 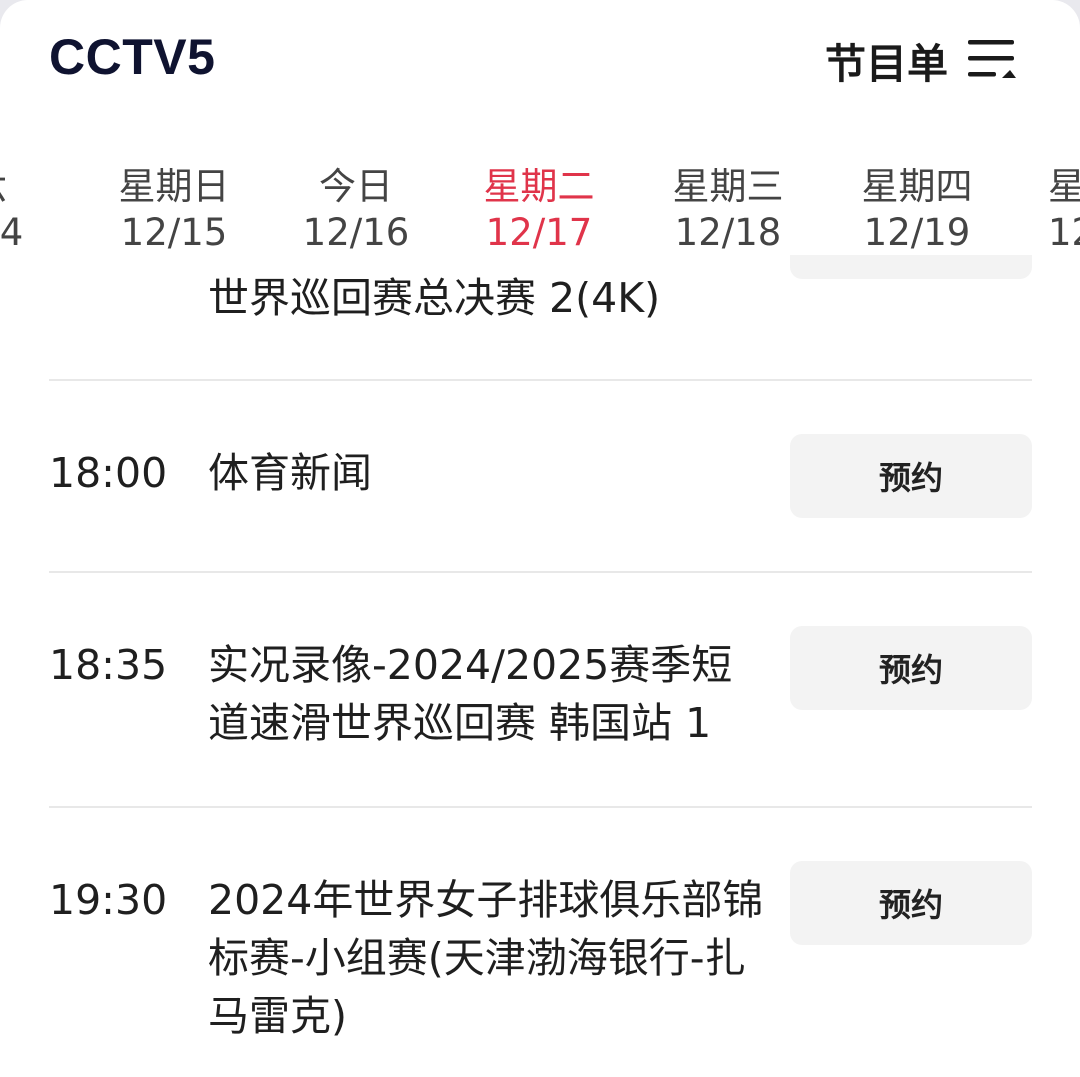 I want to click on tab-weekday: 星期四, so click(x=917, y=186).